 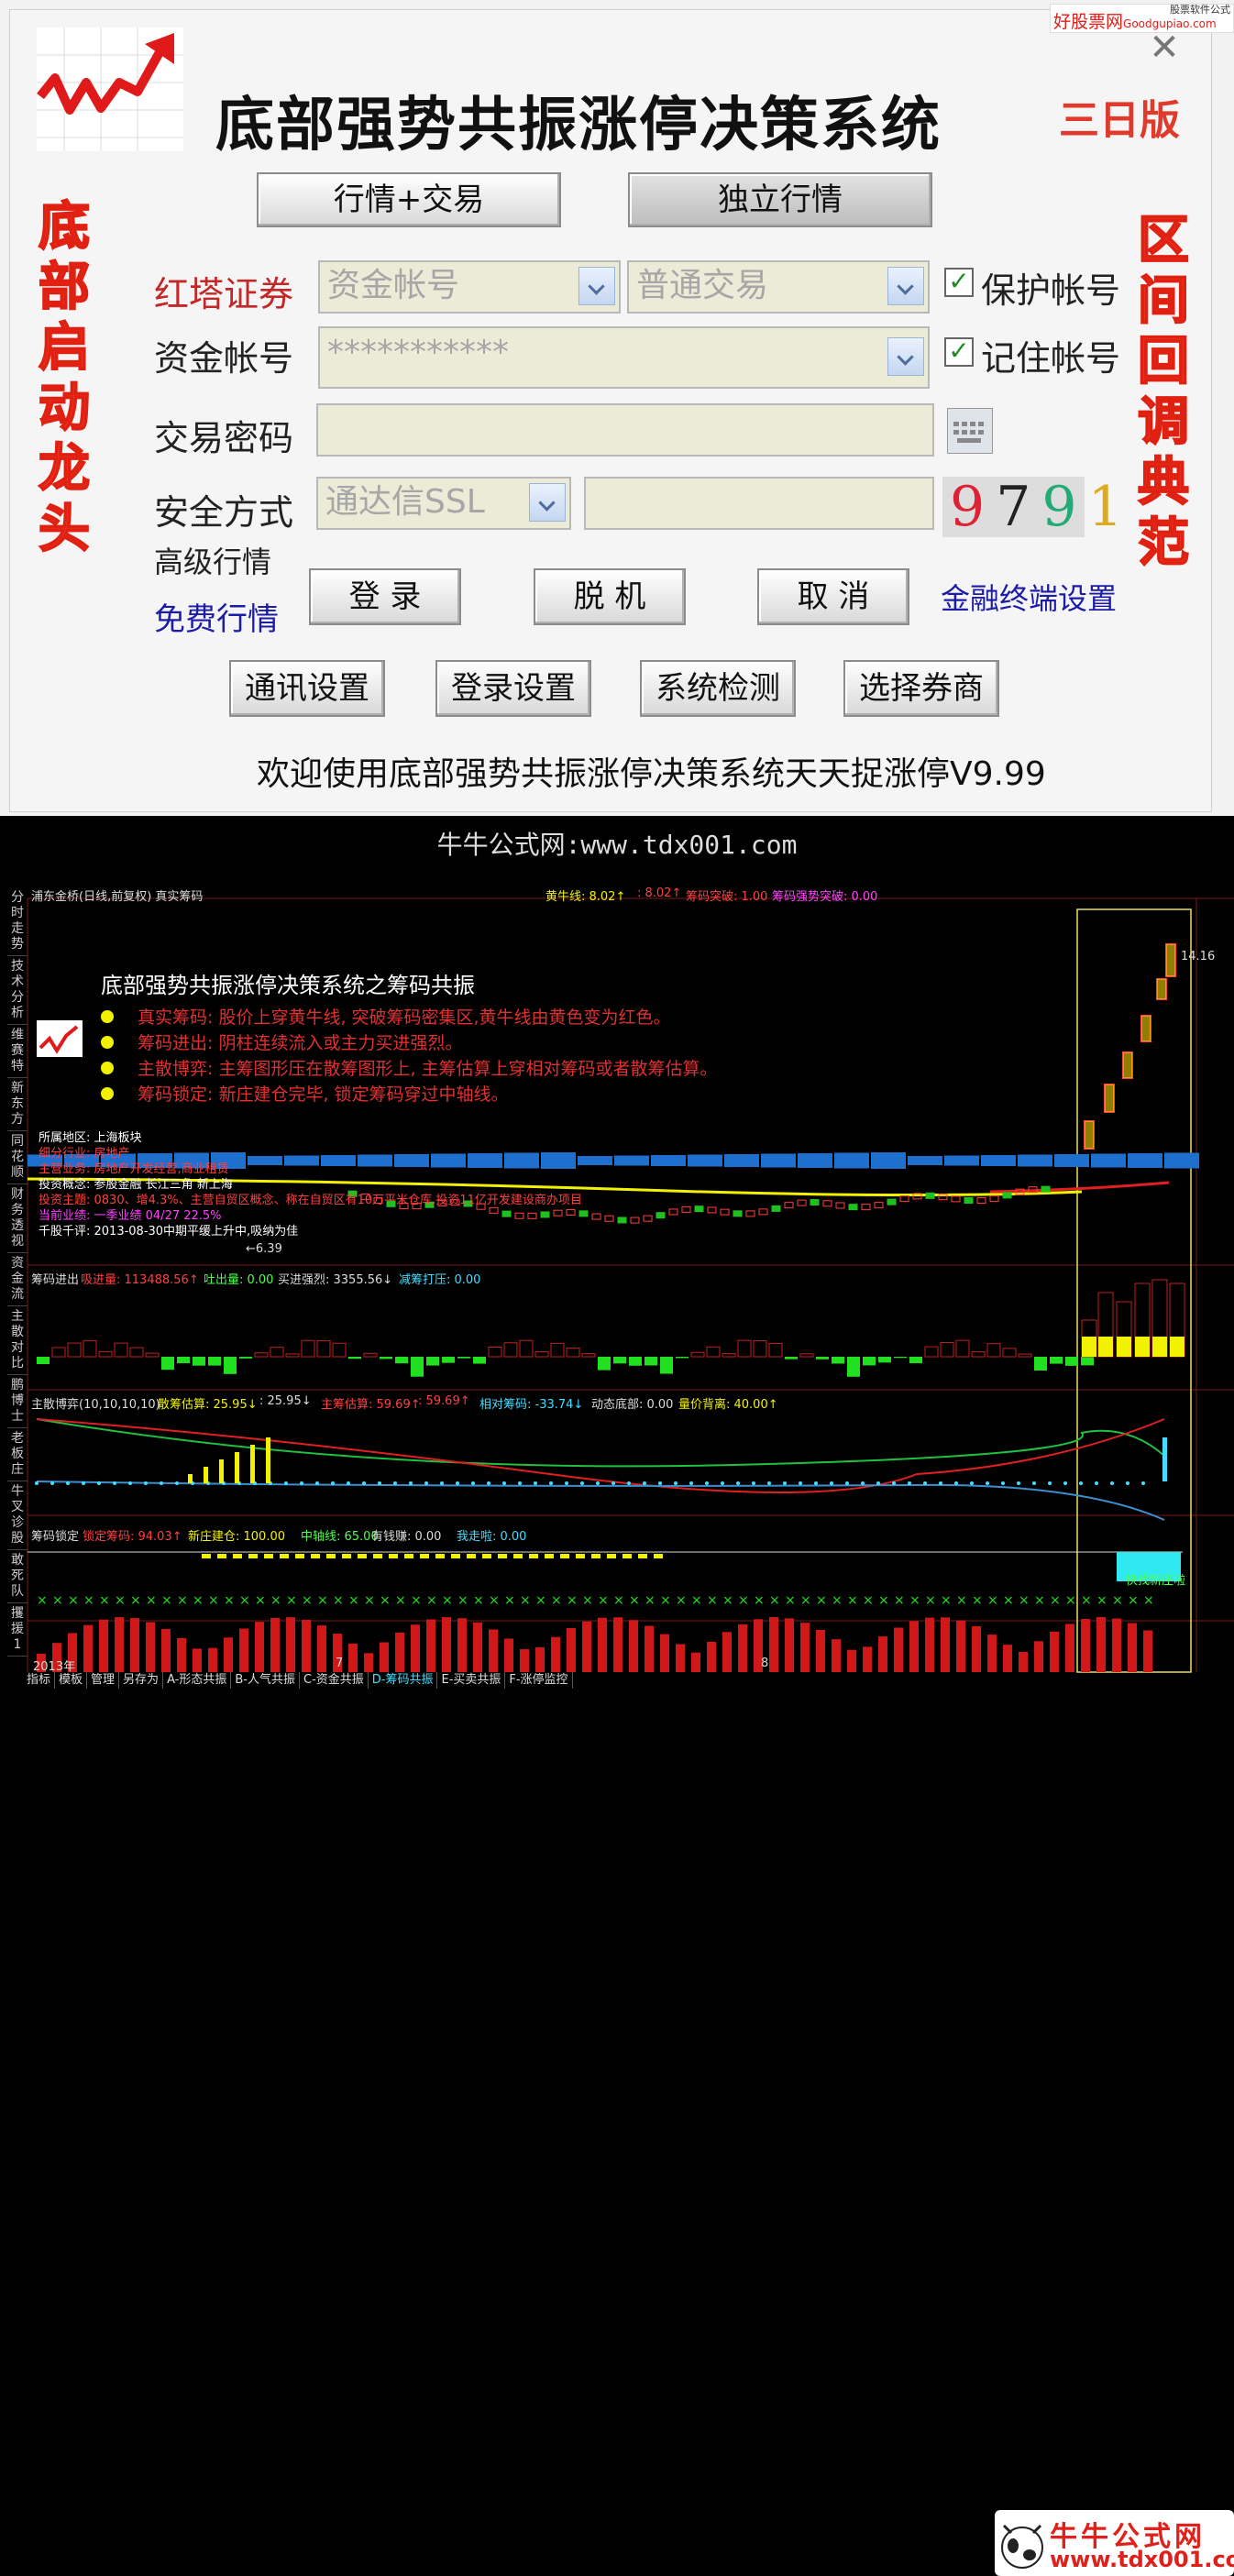 I want to click on terminal-settings-link: 金融终端设置, so click(x=1029, y=597).